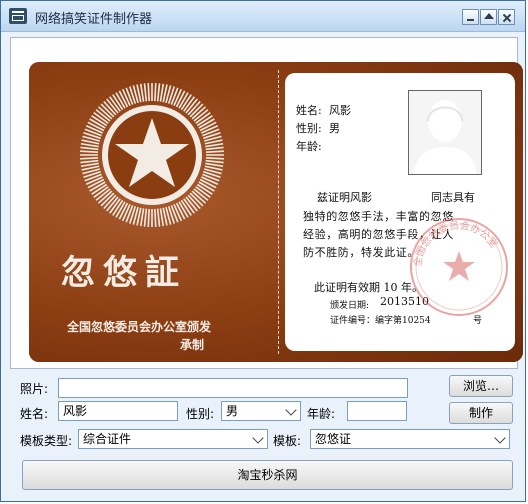 The width and height of the screenshot is (528, 504). What do you see at coordinates (361, 252) in the screenshot?
I see `cert-line-4: 防不胜防，特发此证。` at bounding box center [361, 252].